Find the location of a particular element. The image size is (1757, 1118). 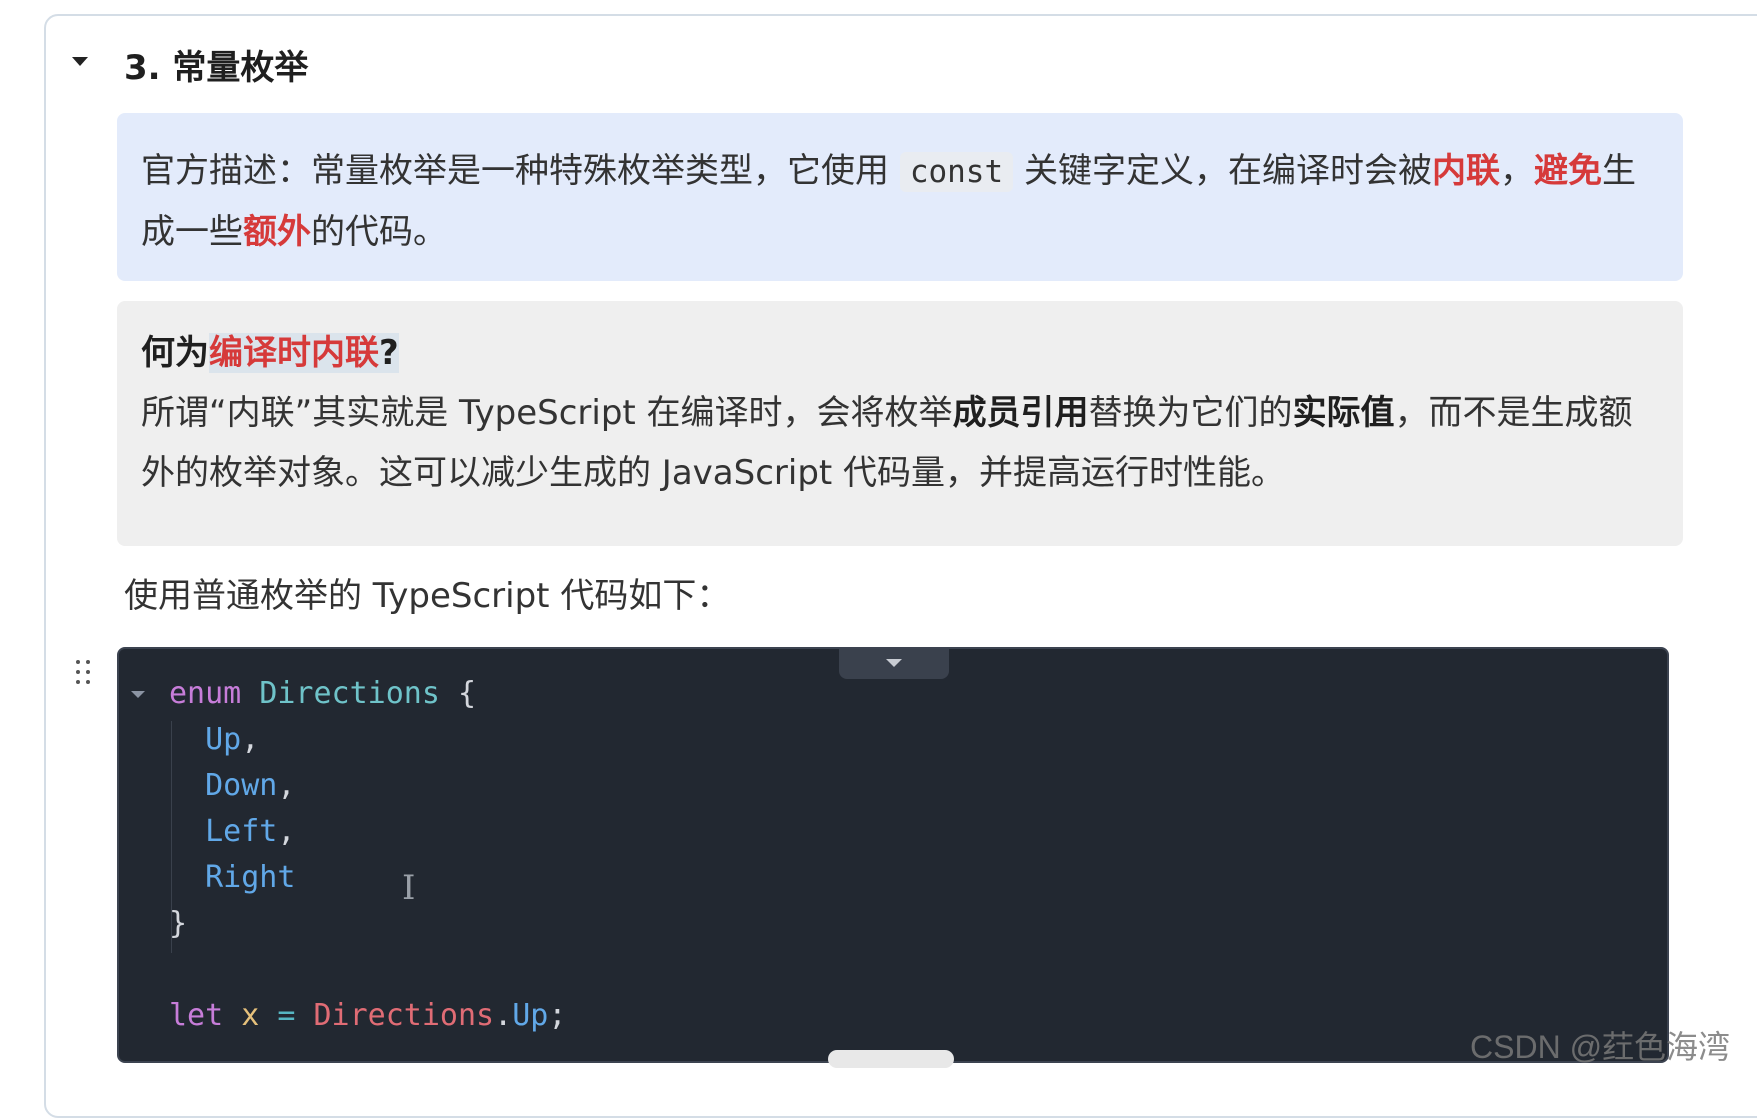

watermark: CSDN @荭色海湾 is located at coordinates (1600, 1047).